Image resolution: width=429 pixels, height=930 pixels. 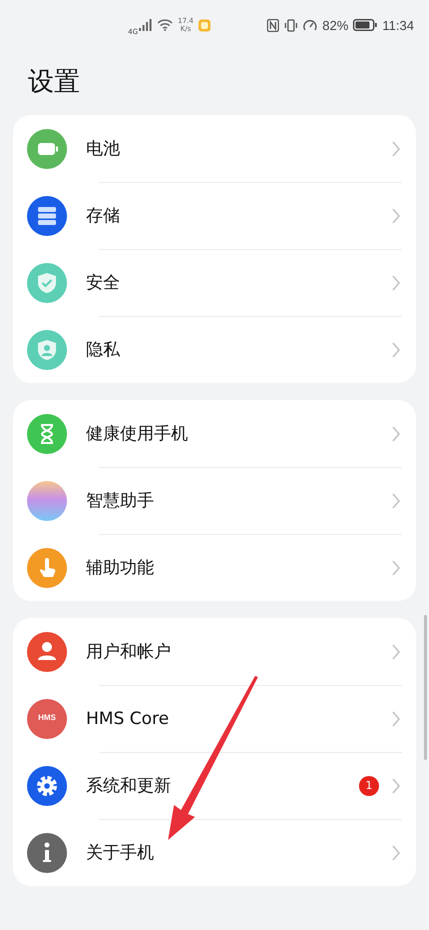 I want to click on settings-item: 系统和更新 1, so click(x=221, y=785).